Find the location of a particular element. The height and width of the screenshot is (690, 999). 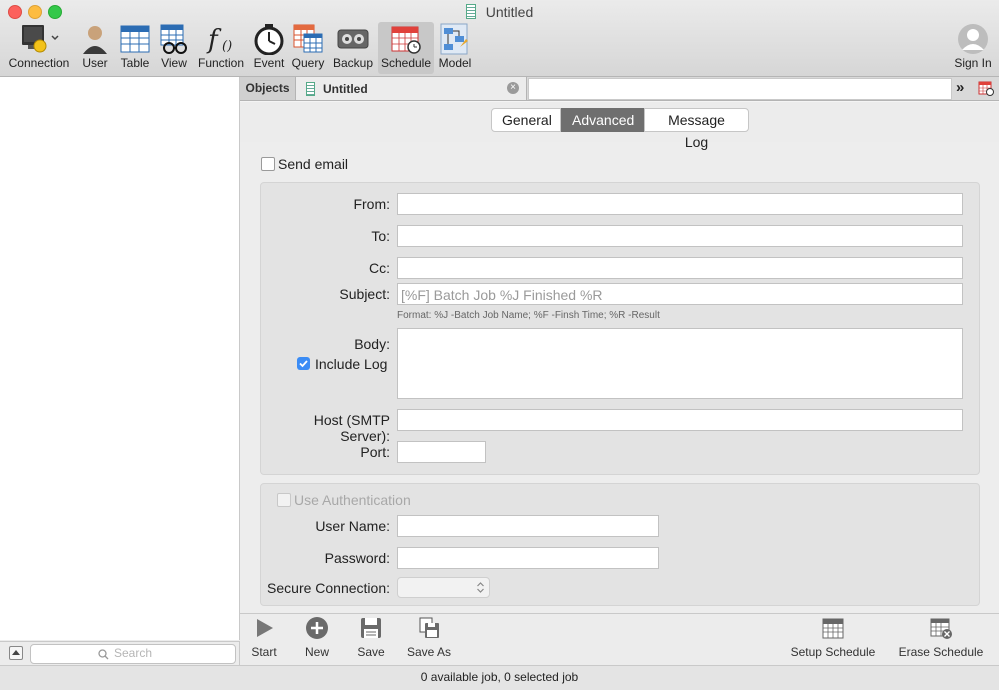

secure-connection-select is located at coordinates (443, 587).